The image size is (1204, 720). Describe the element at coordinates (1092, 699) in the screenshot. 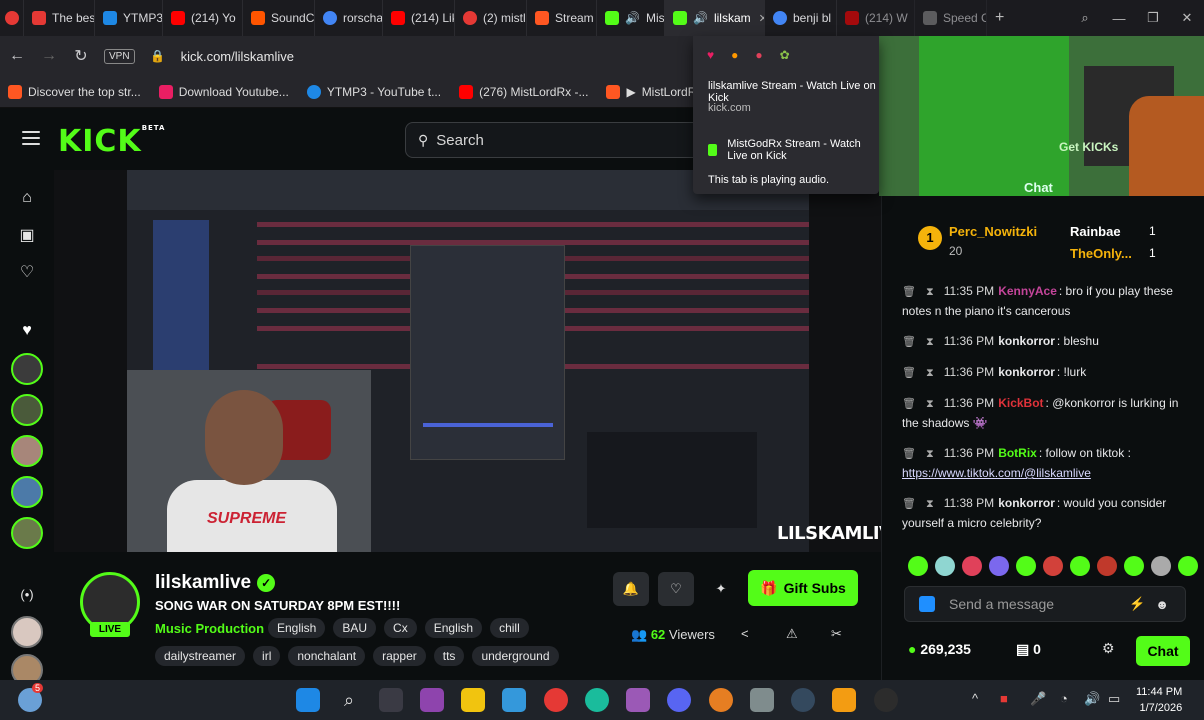

I see `volume-icon: 🔊` at that location.